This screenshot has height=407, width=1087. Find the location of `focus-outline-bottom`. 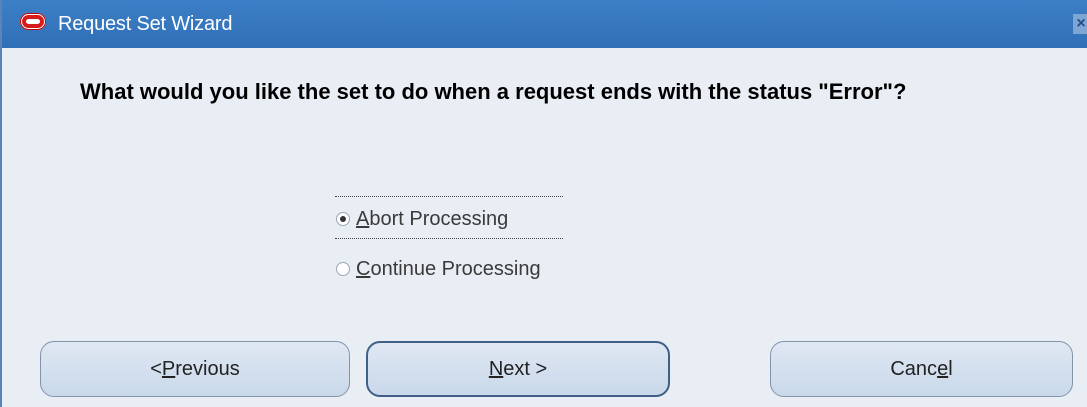

focus-outline-bottom is located at coordinates (449, 238).